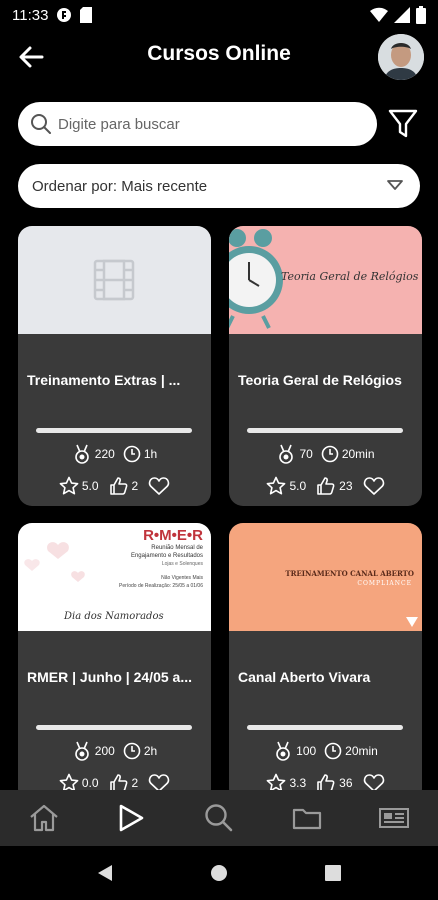 Image resolution: width=438 pixels, height=900 pixels. Describe the element at coordinates (219, 15) in the screenshot. I see `status-bar: 11:33` at that location.